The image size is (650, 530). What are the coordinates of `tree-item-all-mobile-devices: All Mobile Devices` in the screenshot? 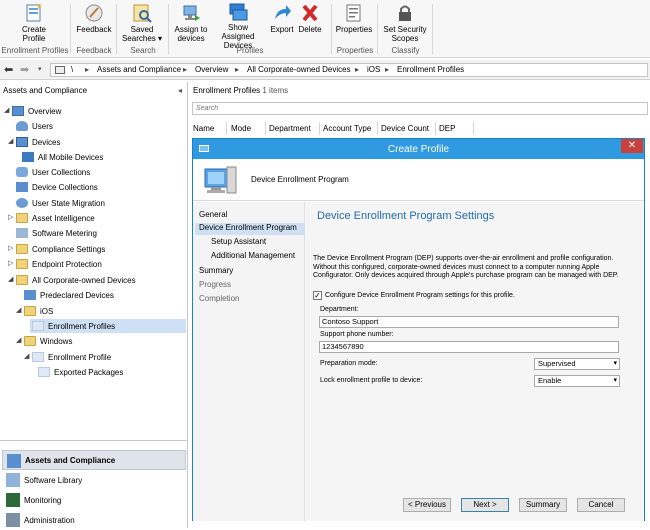 It's located at (62, 157).